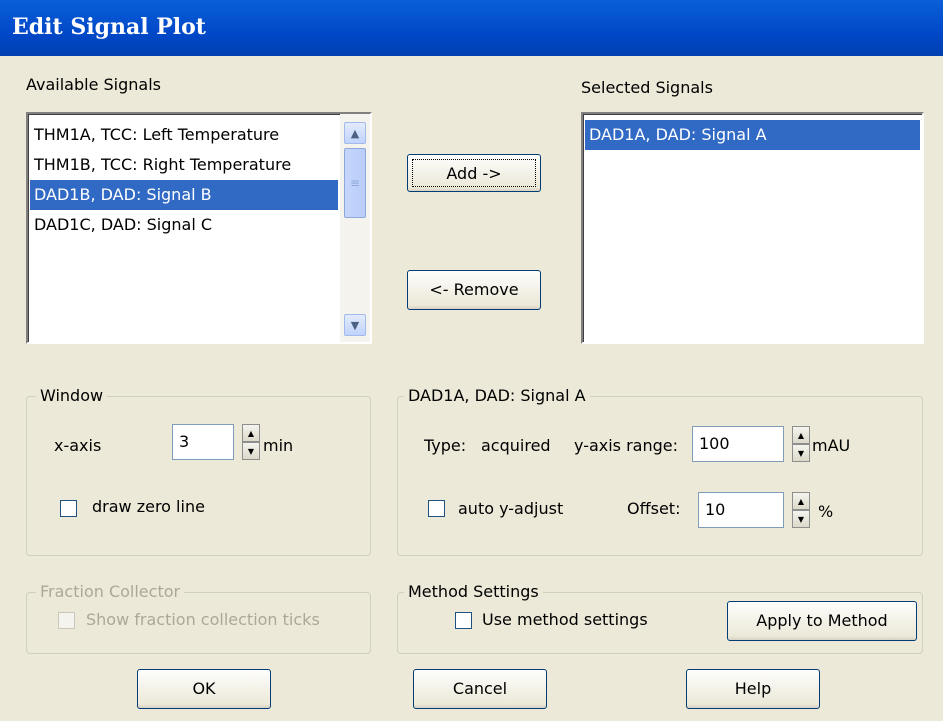  I want to click on apply-to-method-button: Apply to Method, so click(822, 621).